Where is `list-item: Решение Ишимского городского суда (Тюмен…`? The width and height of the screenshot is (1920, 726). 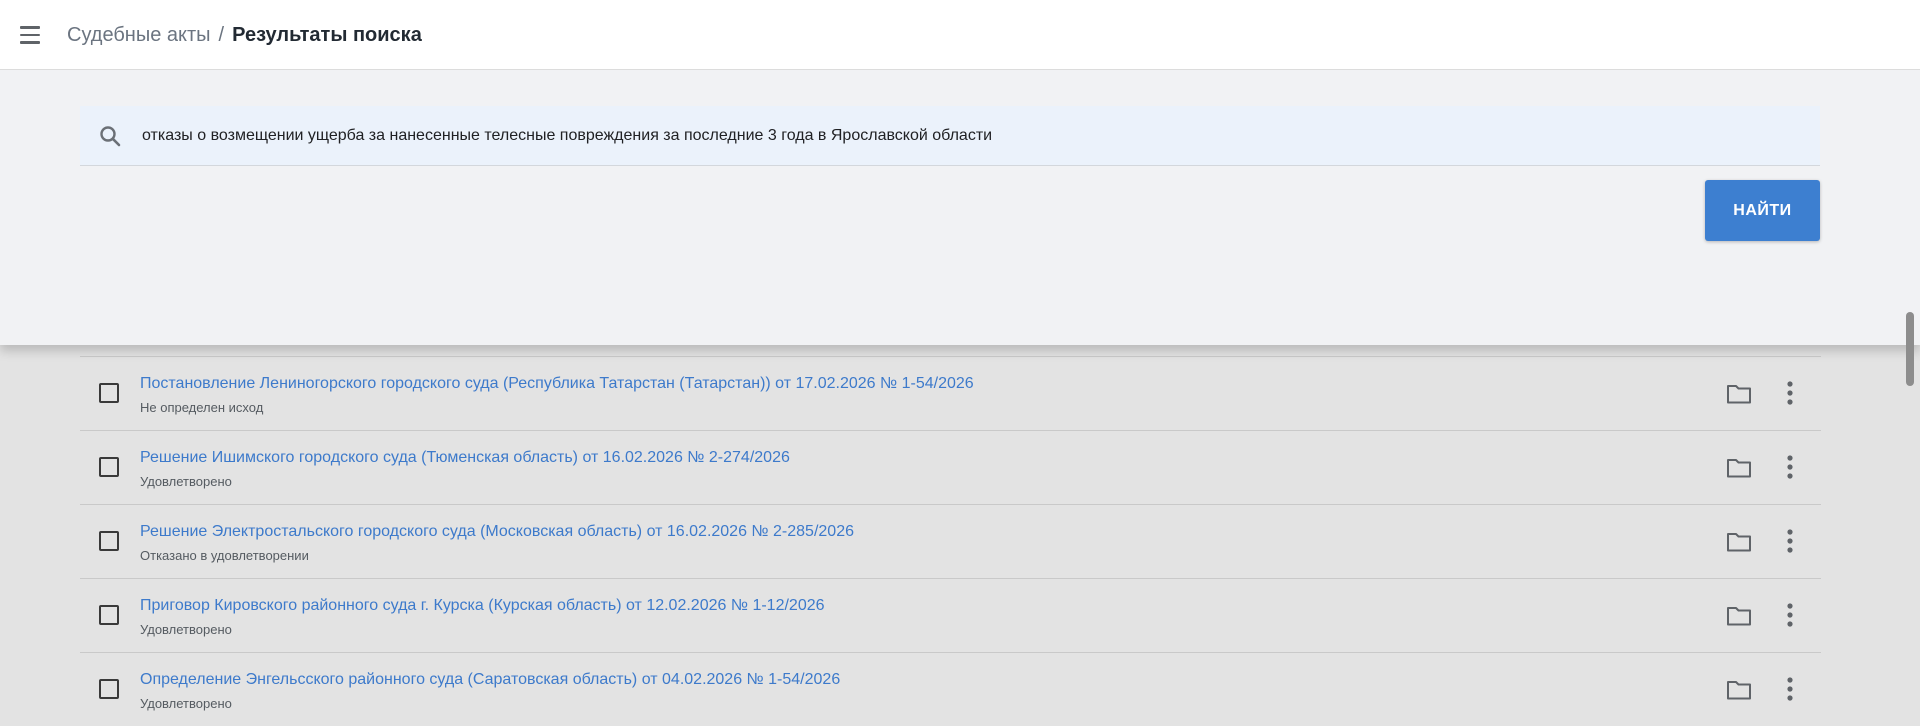
list-item: Решение Ишимского городского суда (Тюмен… is located at coordinates (950, 467).